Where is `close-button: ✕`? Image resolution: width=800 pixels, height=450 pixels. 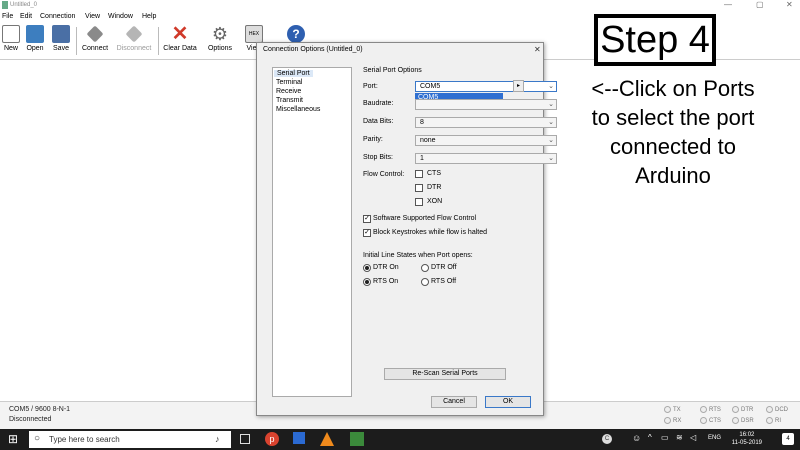 close-button: ✕ is located at coordinates (789, 4).